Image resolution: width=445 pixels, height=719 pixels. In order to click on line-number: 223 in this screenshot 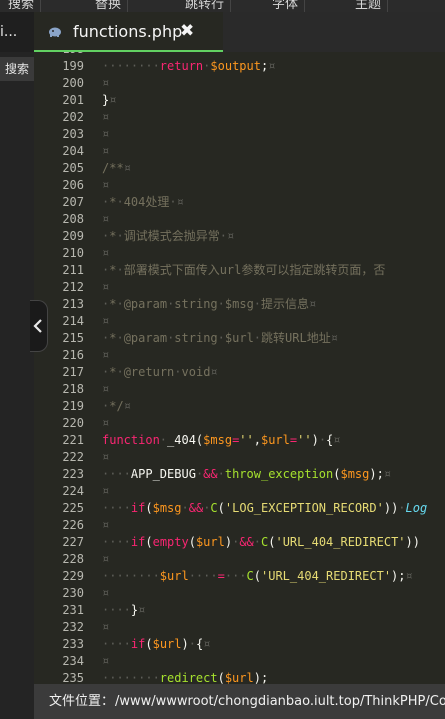, I will do `click(73, 474)`.